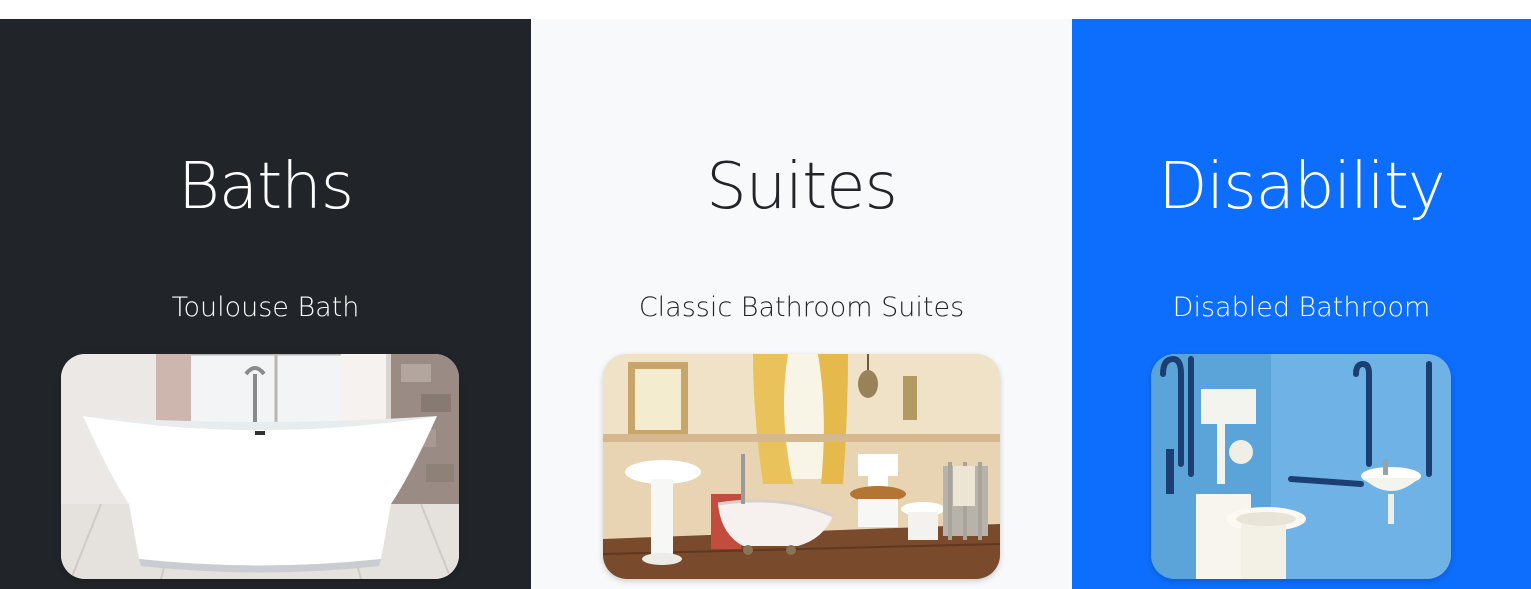 This screenshot has width=1531, height=589. What do you see at coordinates (265, 187) in the screenshot?
I see `category-title: Baths` at bounding box center [265, 187].